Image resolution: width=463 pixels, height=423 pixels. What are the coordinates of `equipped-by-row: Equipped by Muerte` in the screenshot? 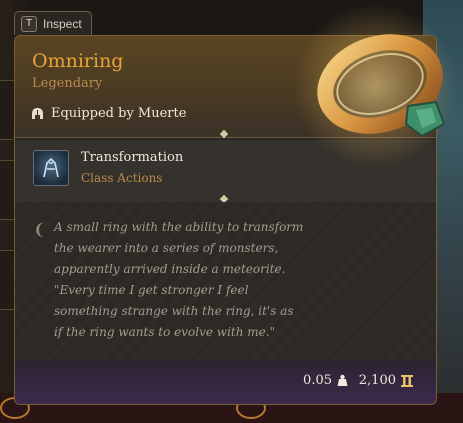 It's located at (108, 113).